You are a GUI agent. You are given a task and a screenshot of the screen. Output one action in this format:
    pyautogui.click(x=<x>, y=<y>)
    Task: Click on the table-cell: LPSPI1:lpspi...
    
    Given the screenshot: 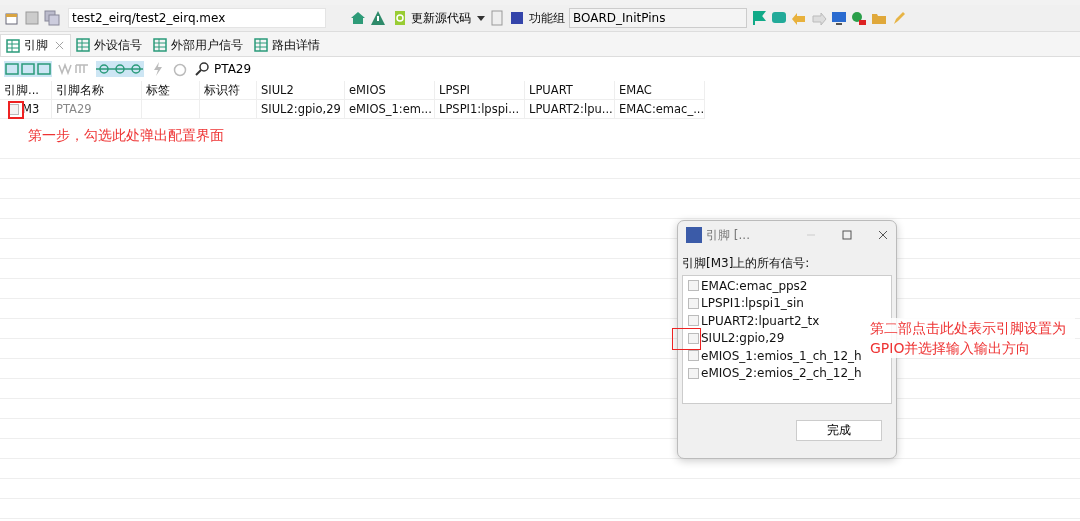 What is the action you would take?
    pyautogui.click(x=480, y=109)
    